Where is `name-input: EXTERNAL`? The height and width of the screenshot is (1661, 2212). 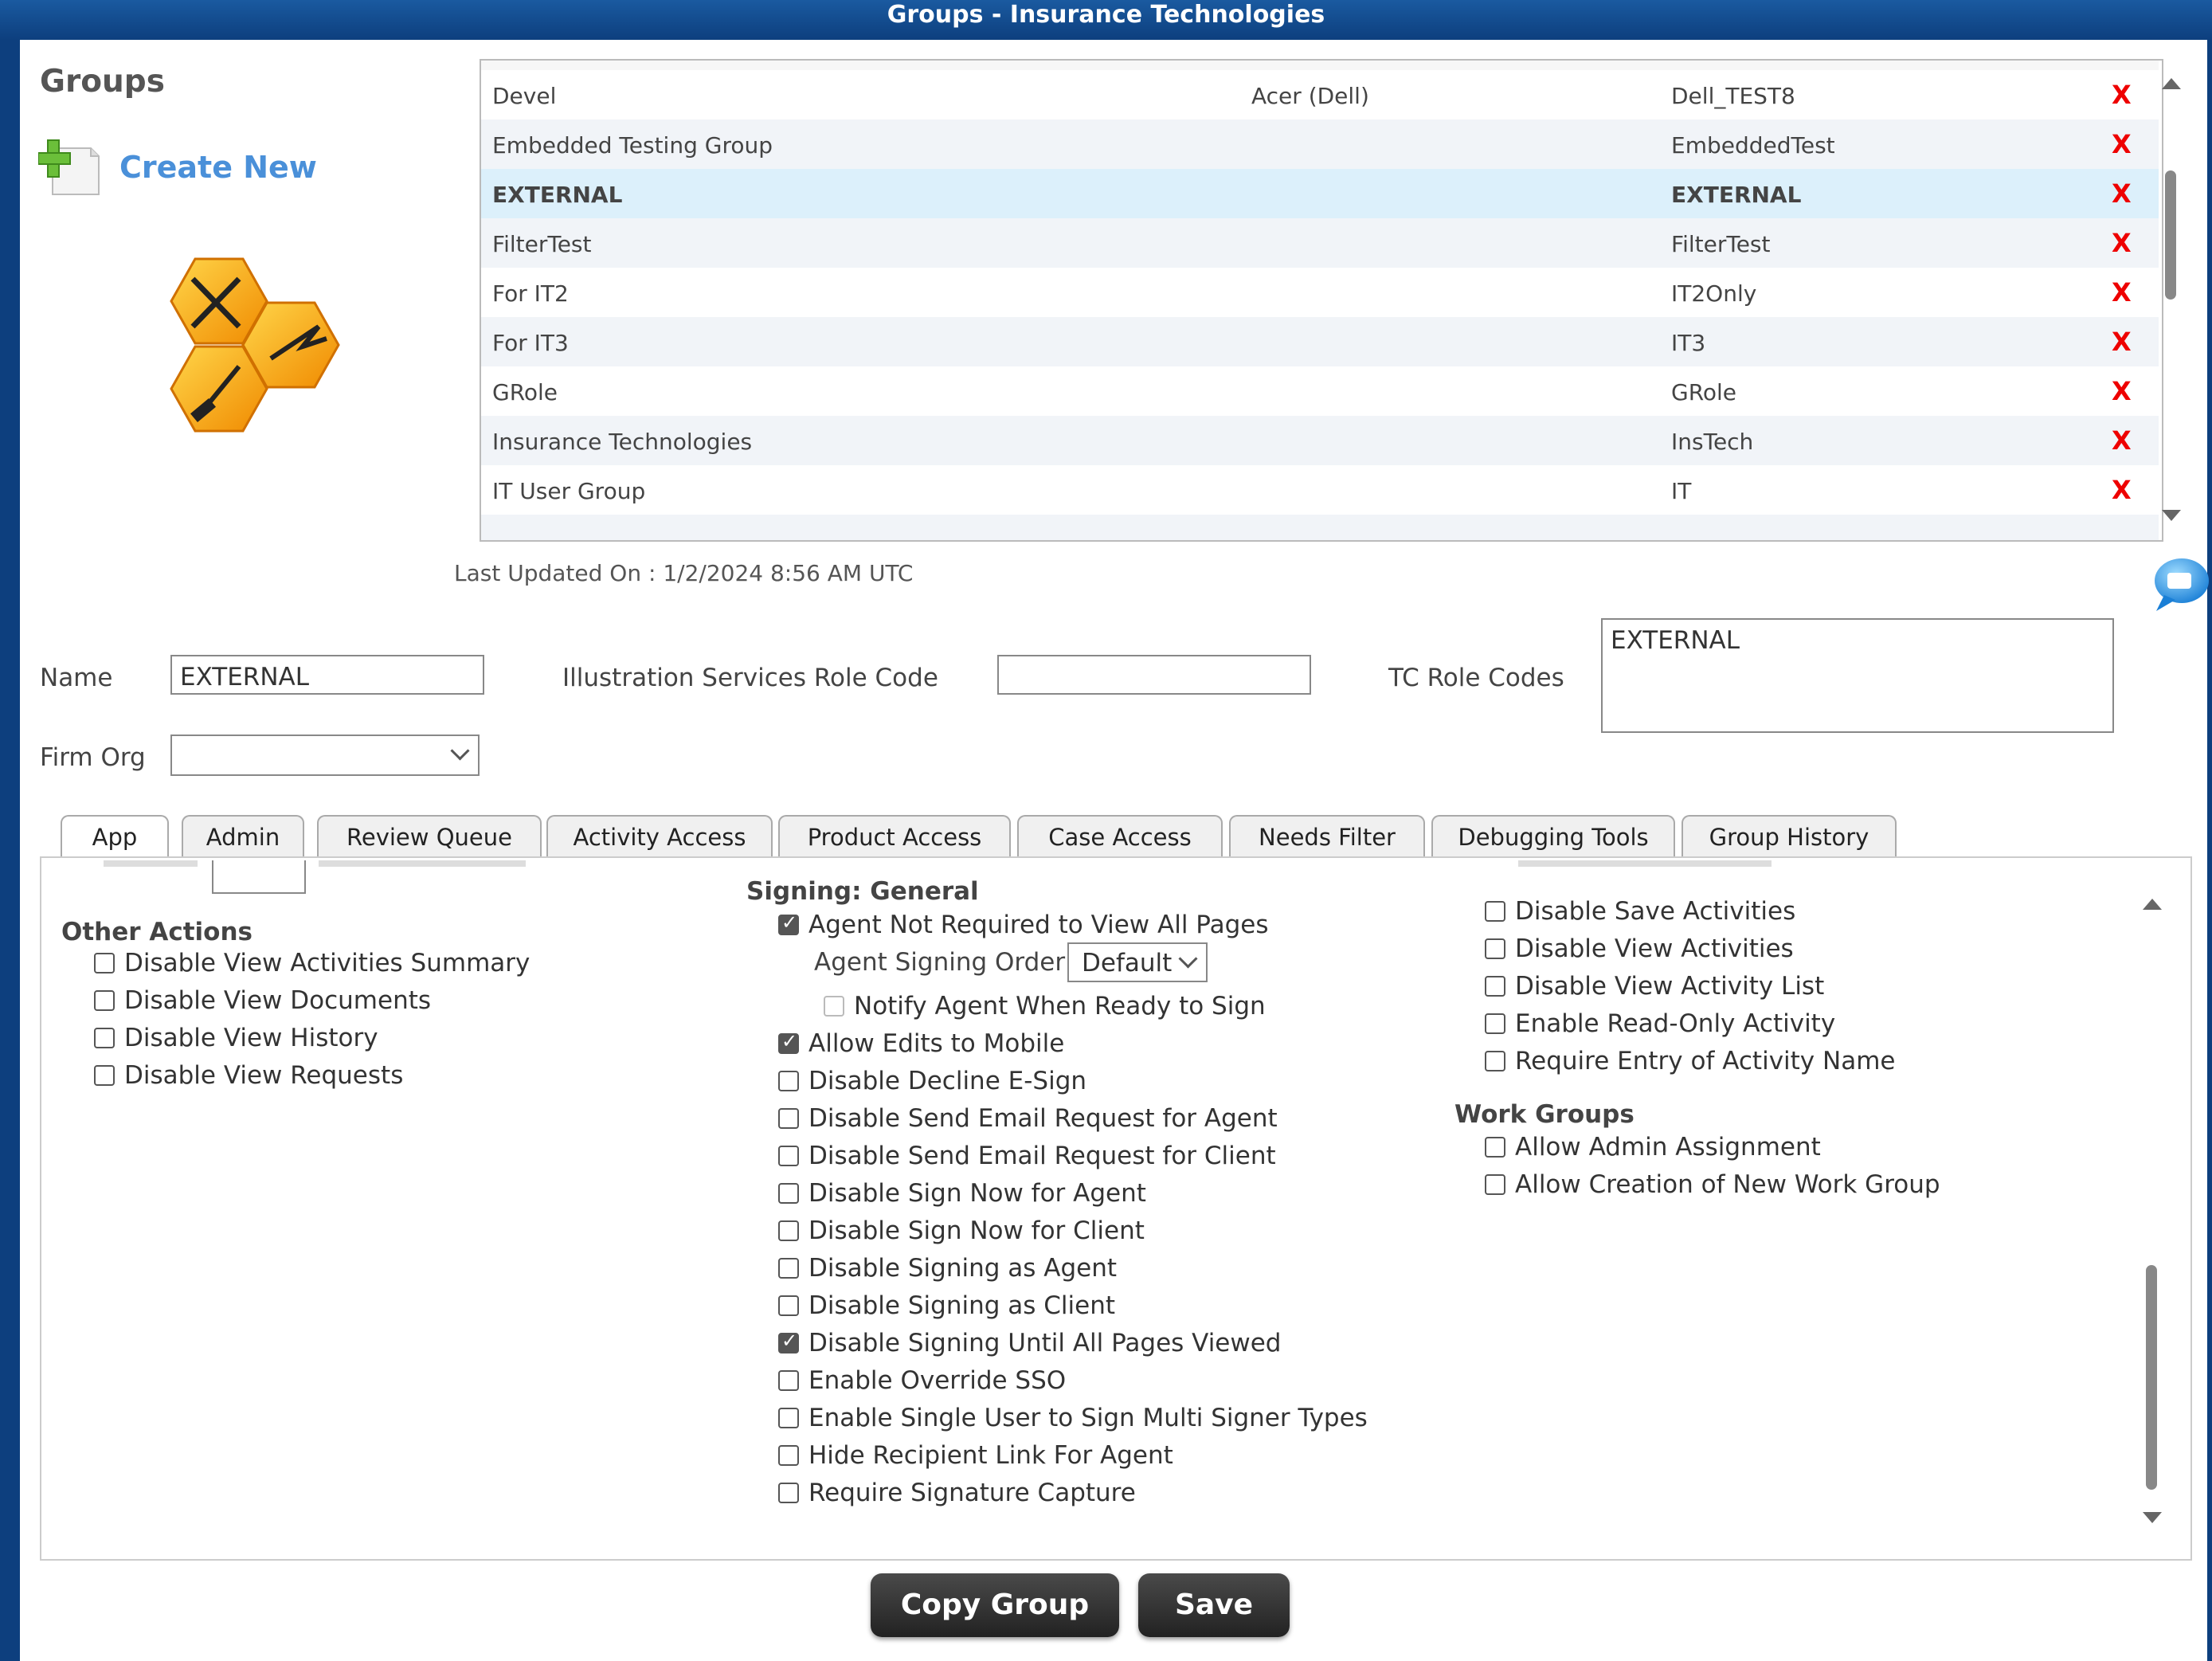
name-input: EXTERNAL is located at coordinates (327, 675).